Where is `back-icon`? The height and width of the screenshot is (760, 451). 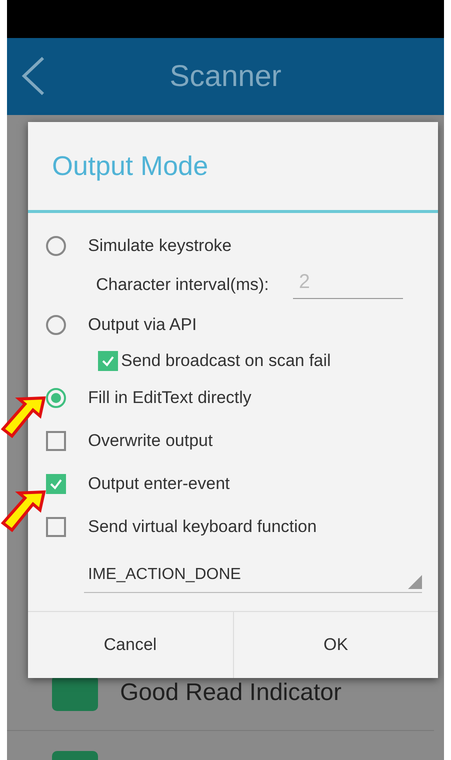 back-icon is located at coordinates (33, 76).